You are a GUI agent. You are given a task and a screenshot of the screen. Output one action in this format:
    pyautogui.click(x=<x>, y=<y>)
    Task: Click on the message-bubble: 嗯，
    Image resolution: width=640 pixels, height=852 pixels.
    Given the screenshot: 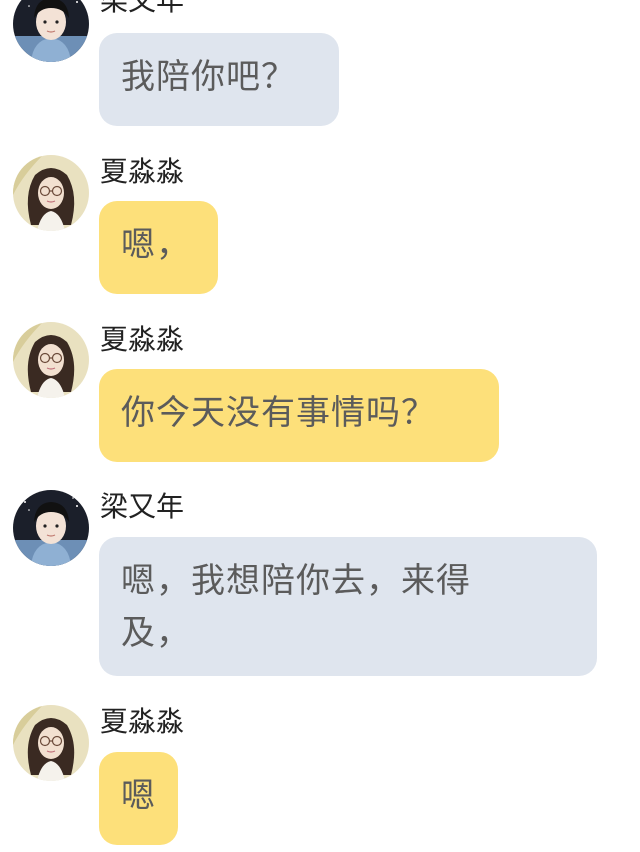 What is the action you would take?
    pyautogui.click(x=158, y=247)
    